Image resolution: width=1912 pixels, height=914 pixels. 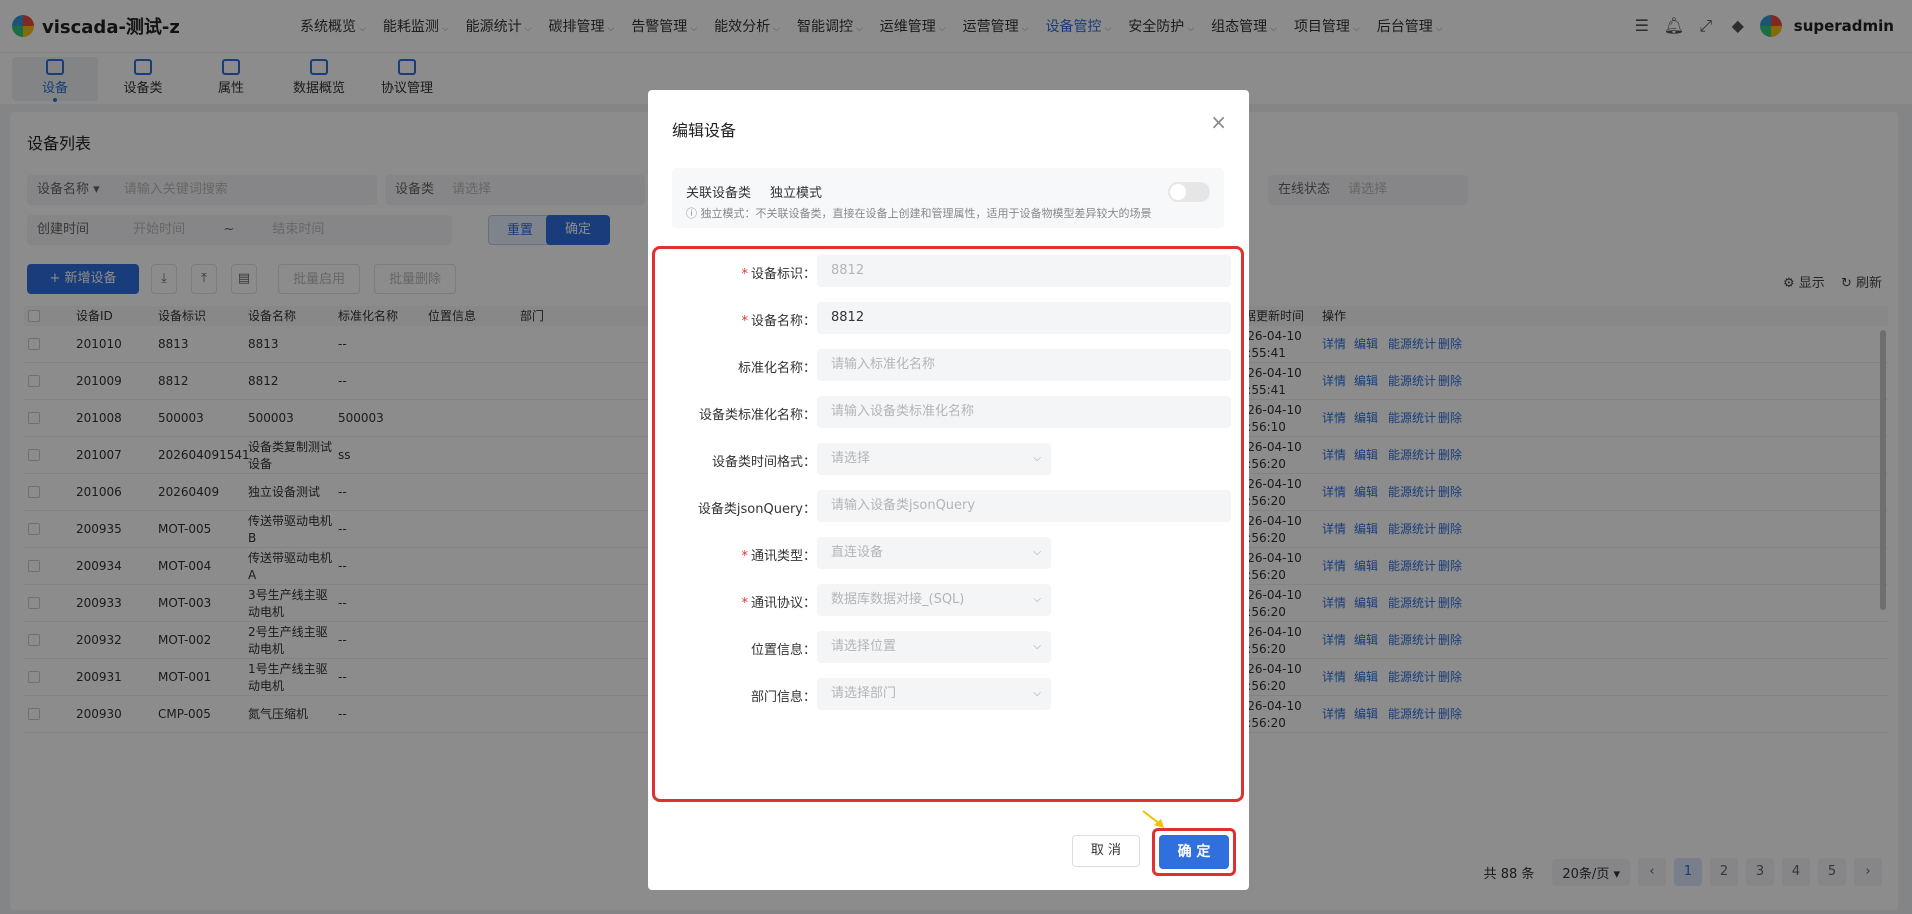 I want to click on form-select: 数据库数据对接_(SQL) ⌵, so click(x=934, y=600).